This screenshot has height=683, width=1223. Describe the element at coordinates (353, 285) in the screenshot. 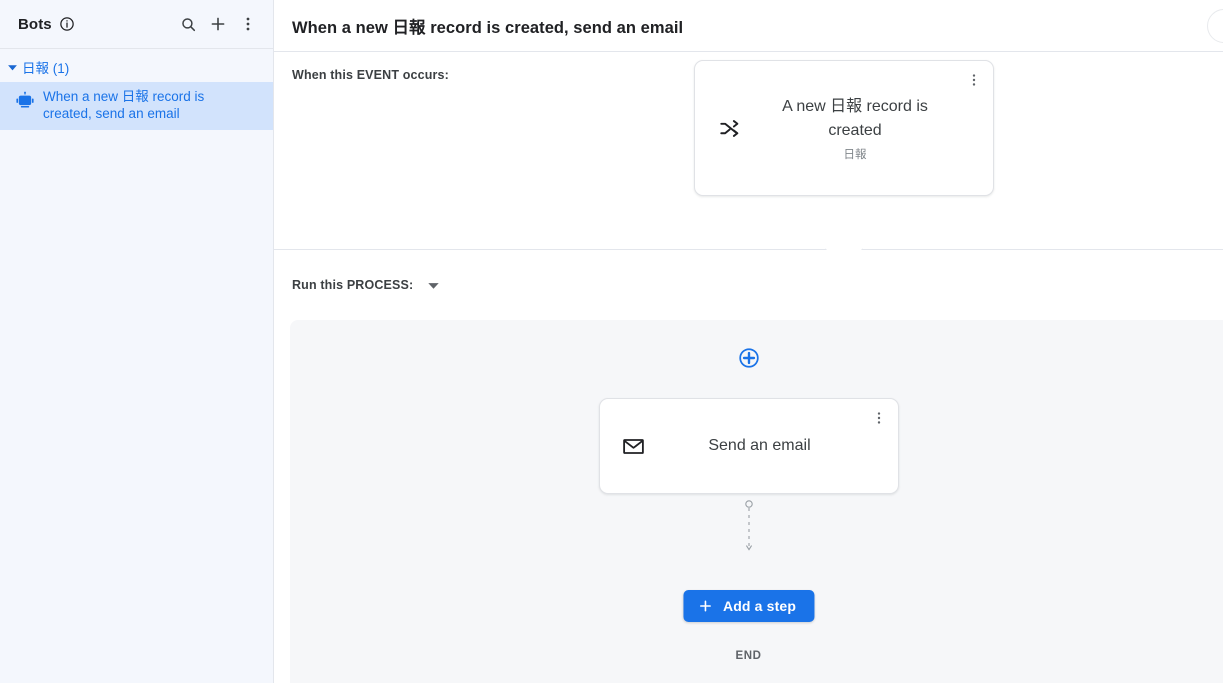

I see `process-section-label: Run this PROCESS:` at that location.